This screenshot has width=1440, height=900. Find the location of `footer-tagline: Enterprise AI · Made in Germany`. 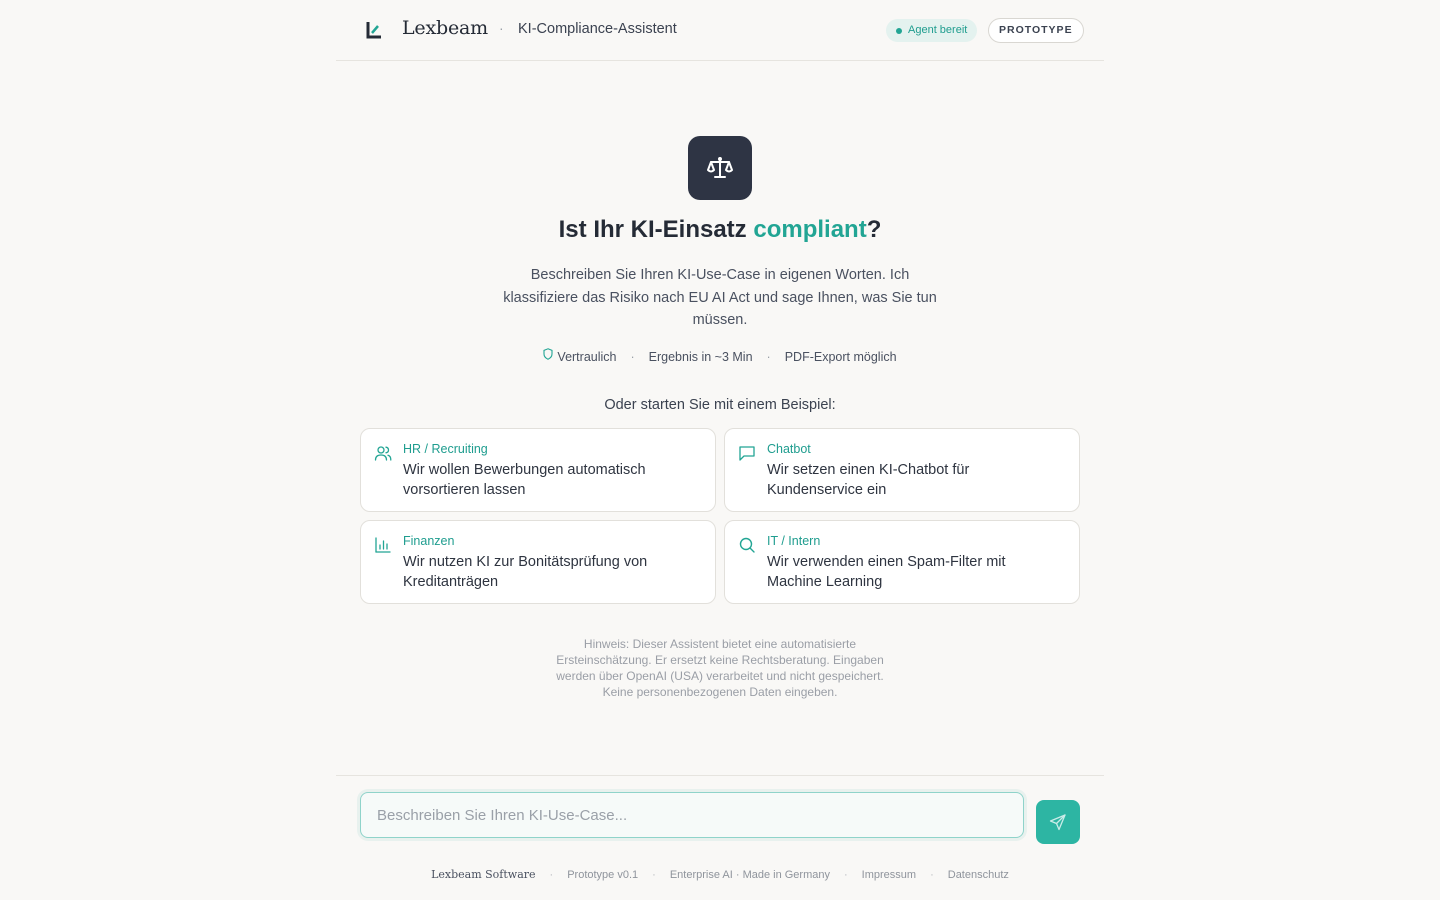

footer-tagline: Enterprise AI · Made in Germany is located at coordinates (749, 874).